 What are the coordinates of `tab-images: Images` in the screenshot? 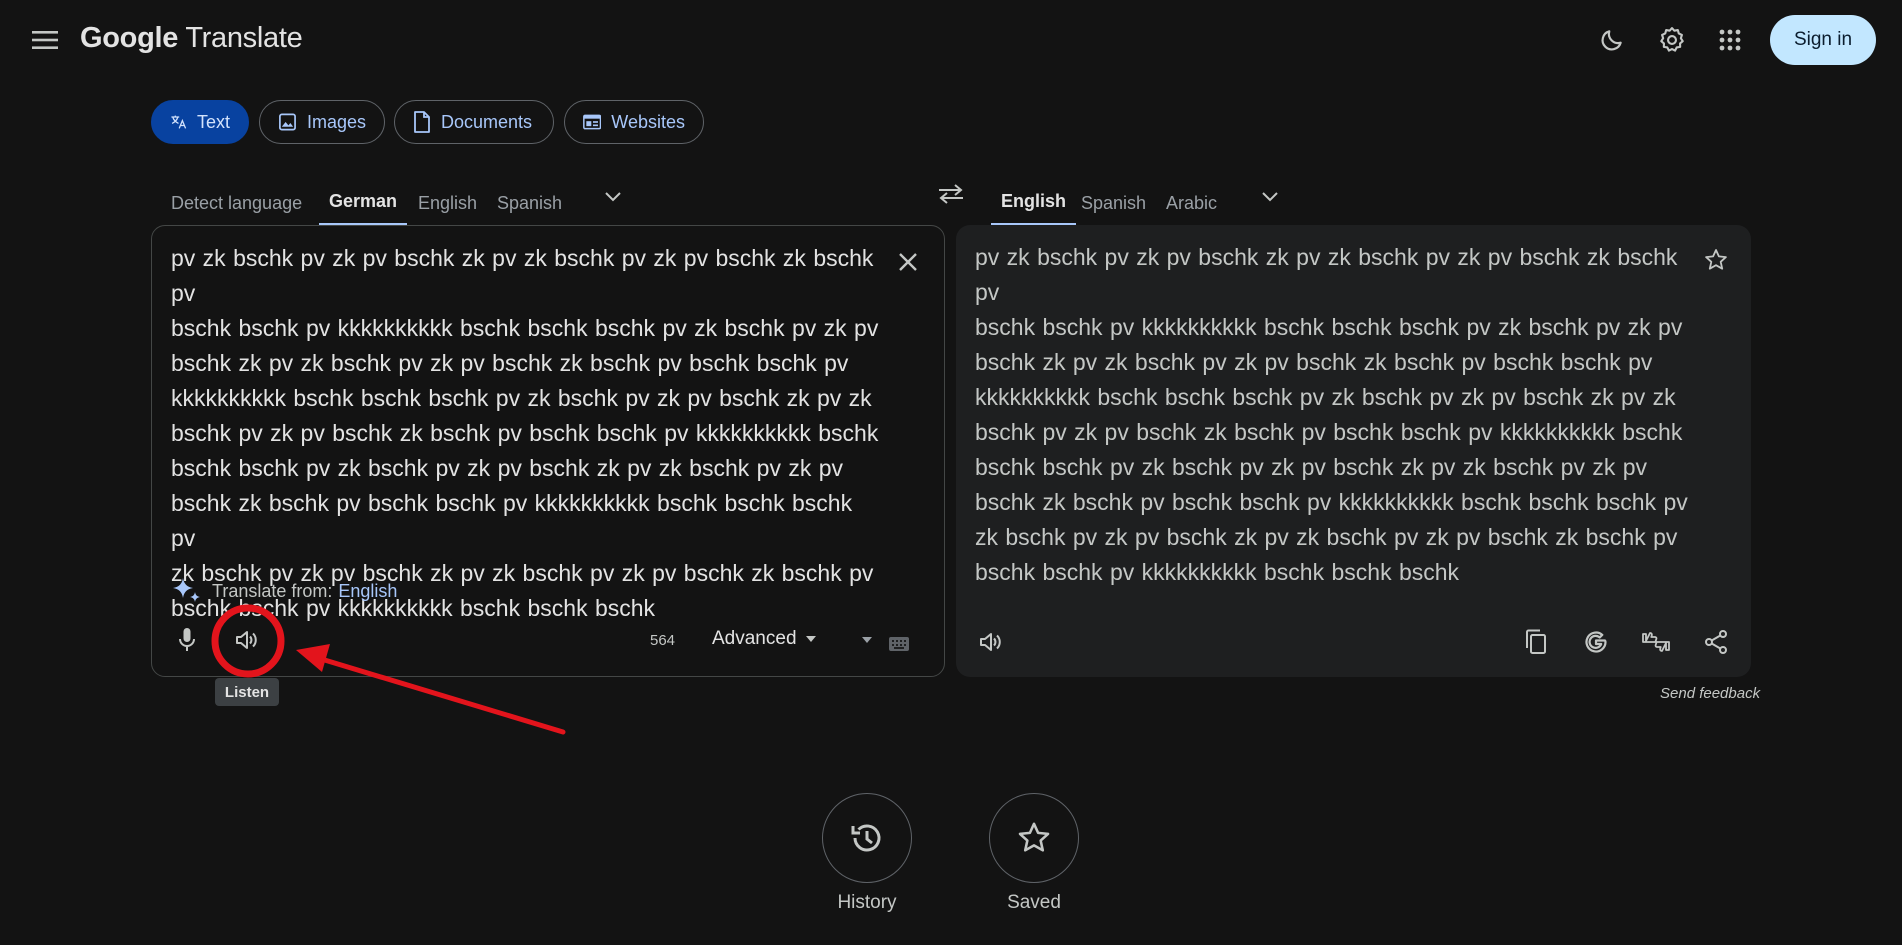 It's located at (322, 122).